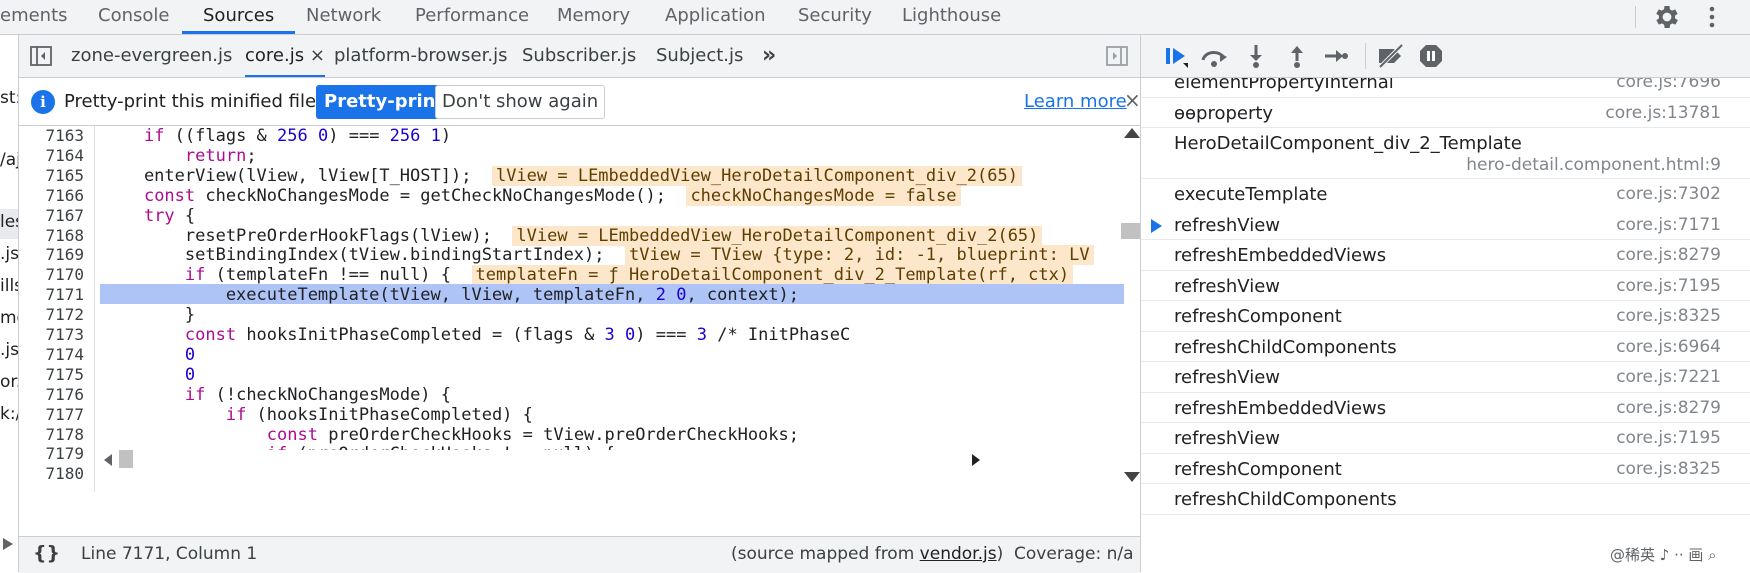 This screenshot has height=573, width=1750. Describe the element at coordinates (126, 459) in the screenshot. I see `horizontal-scroll-thumb` at that location.